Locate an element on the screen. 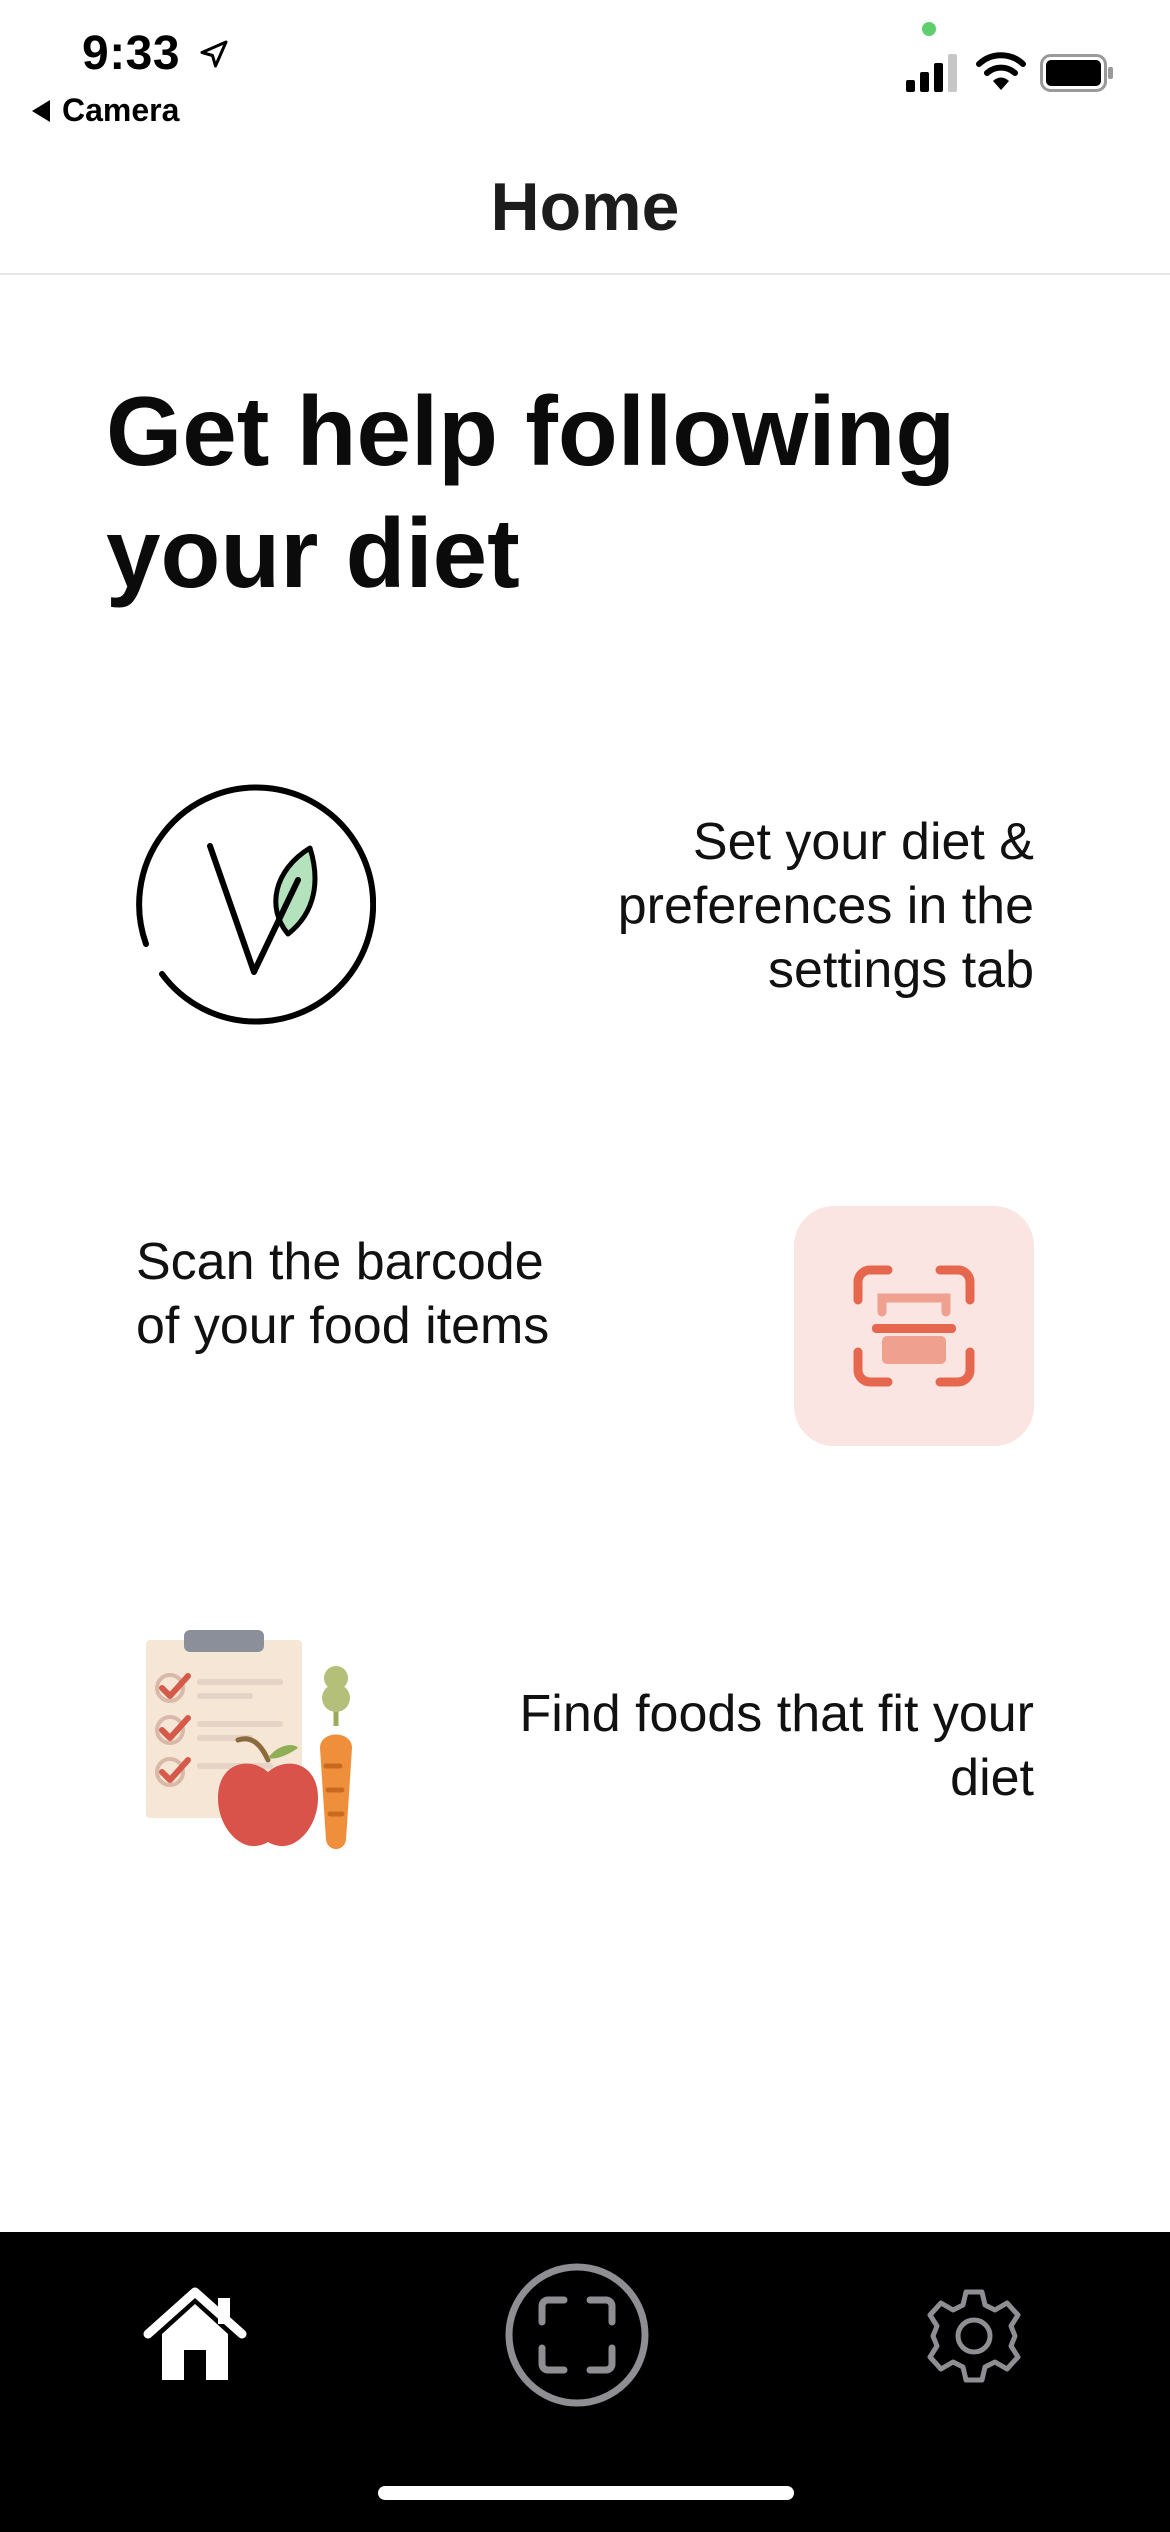 The height and width of the screenshot is (2532, 1170). camera-in-use-indicator is located at coordinates (929, 29).